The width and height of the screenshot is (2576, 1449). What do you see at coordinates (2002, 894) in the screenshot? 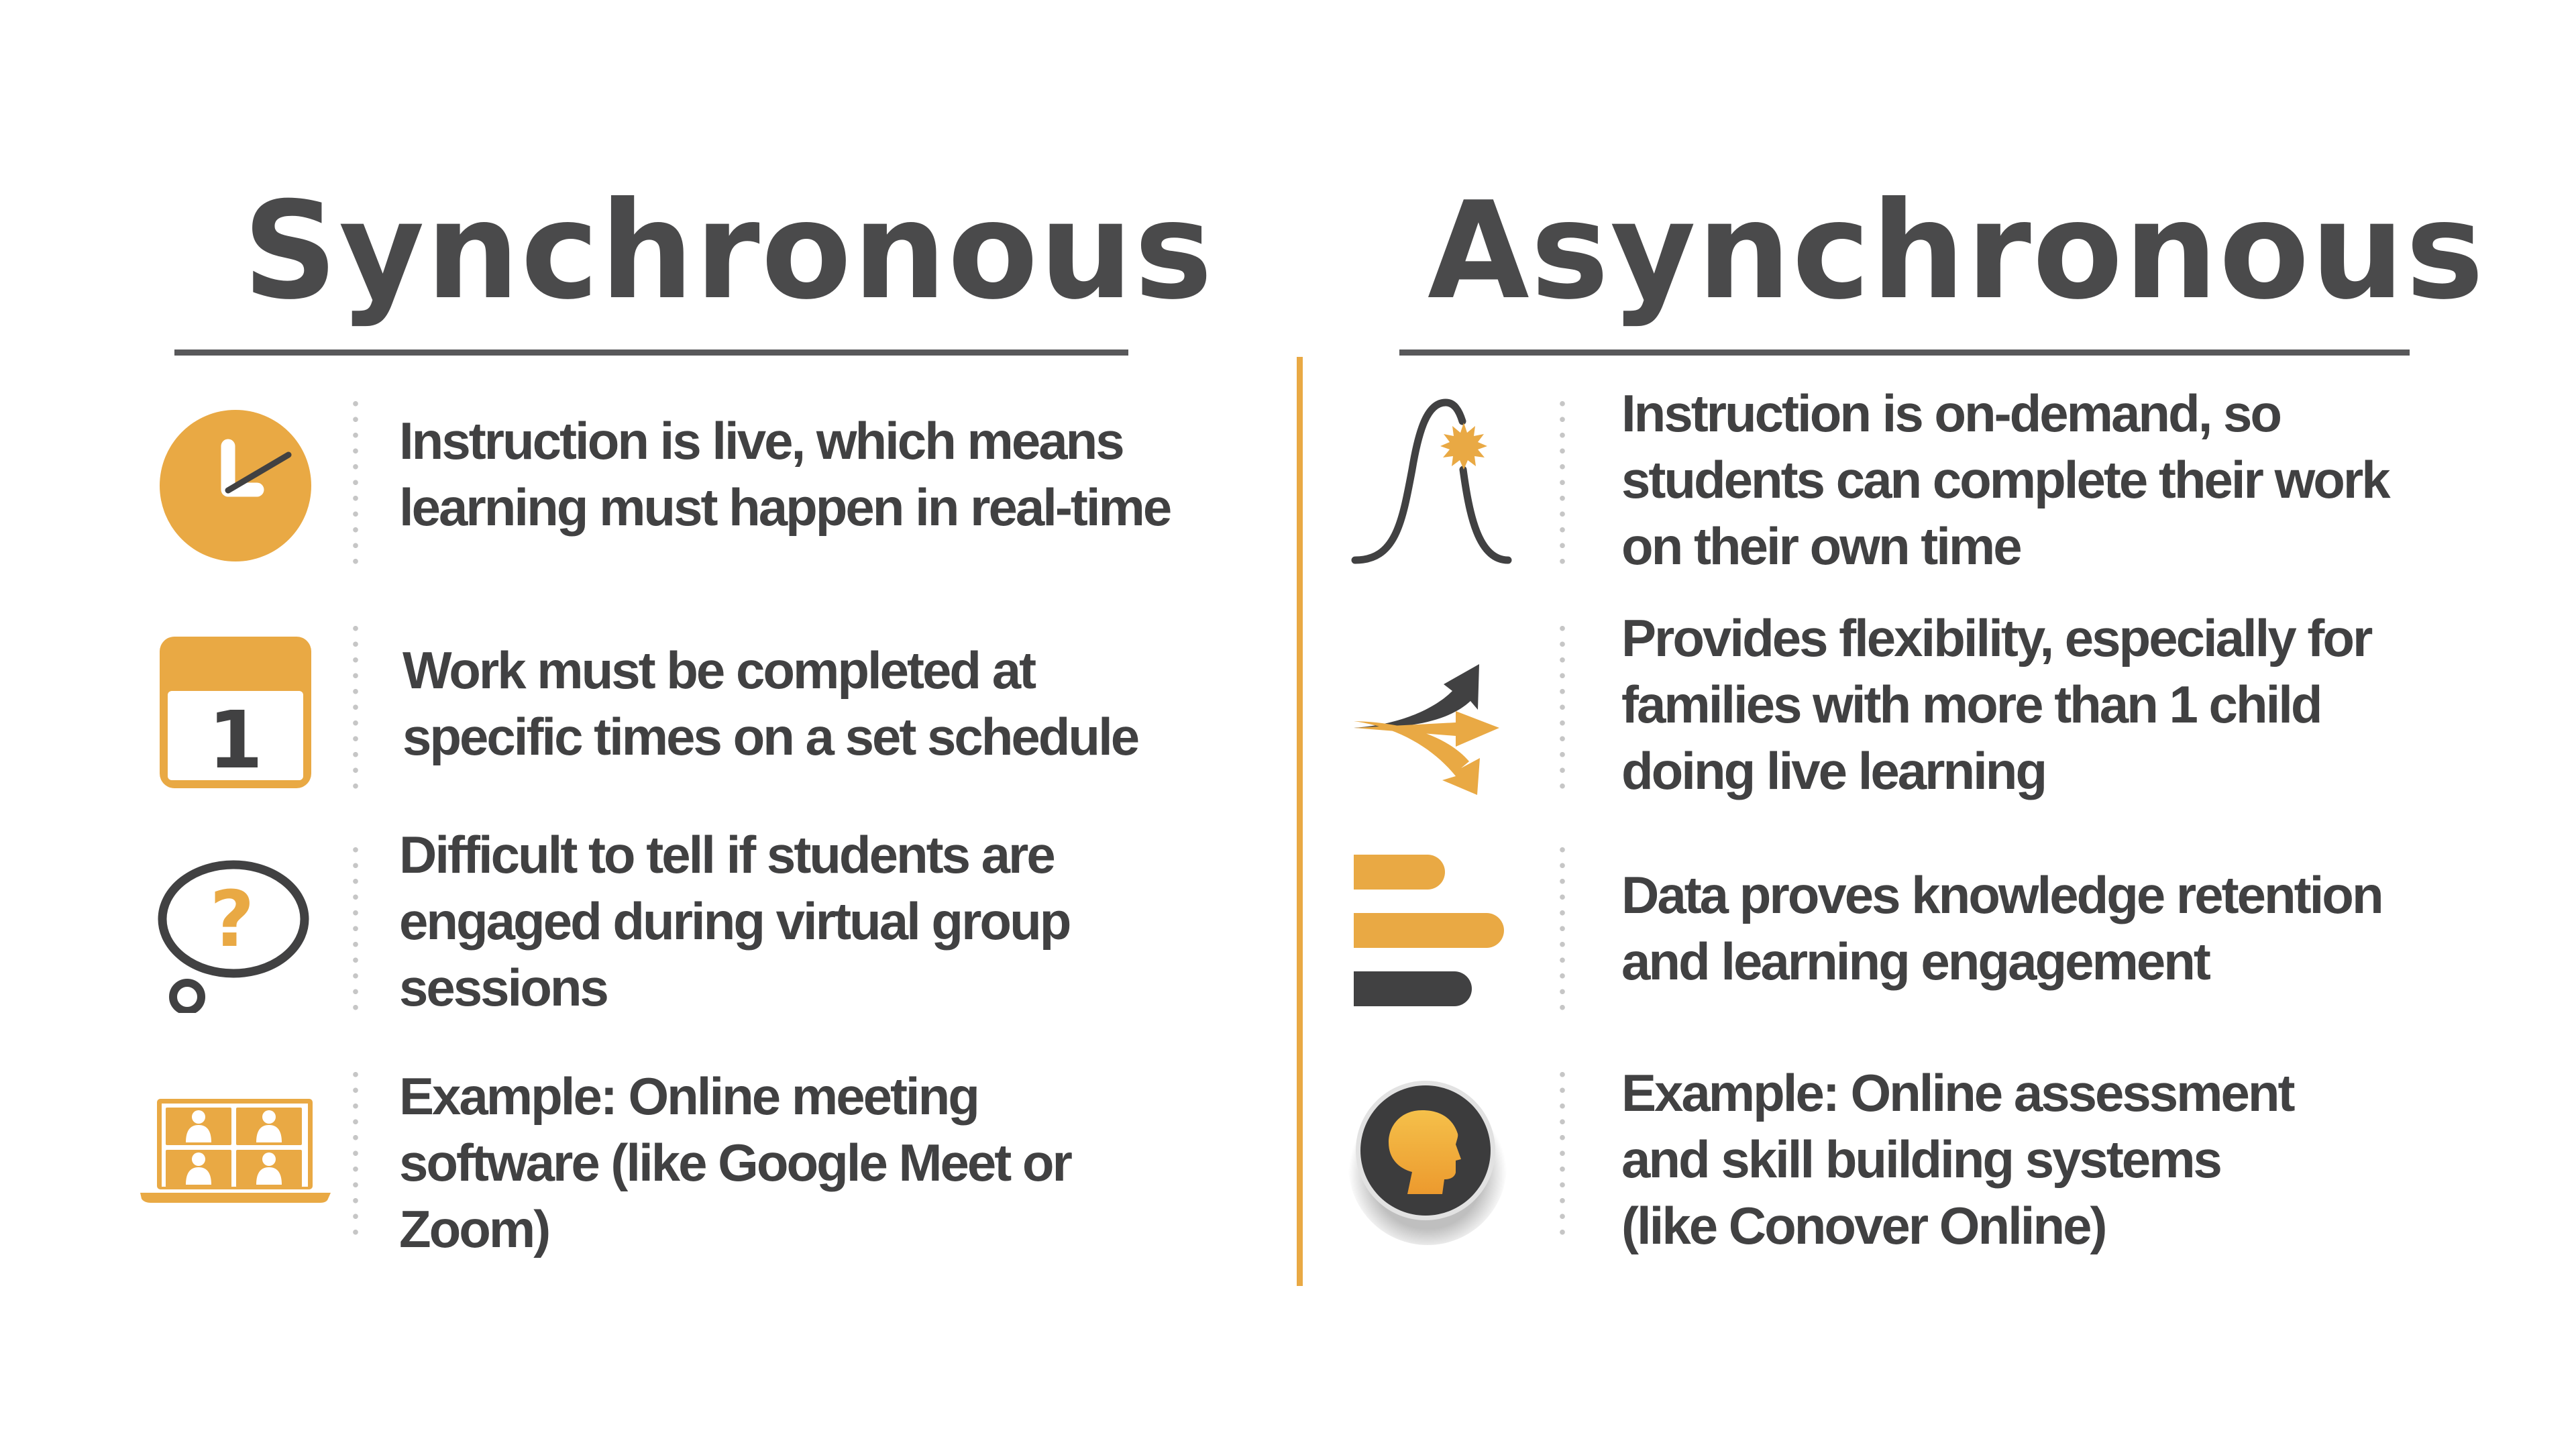
I see `item-text-line: Data proves knowledge retention` at bounding box center [2002, 894].